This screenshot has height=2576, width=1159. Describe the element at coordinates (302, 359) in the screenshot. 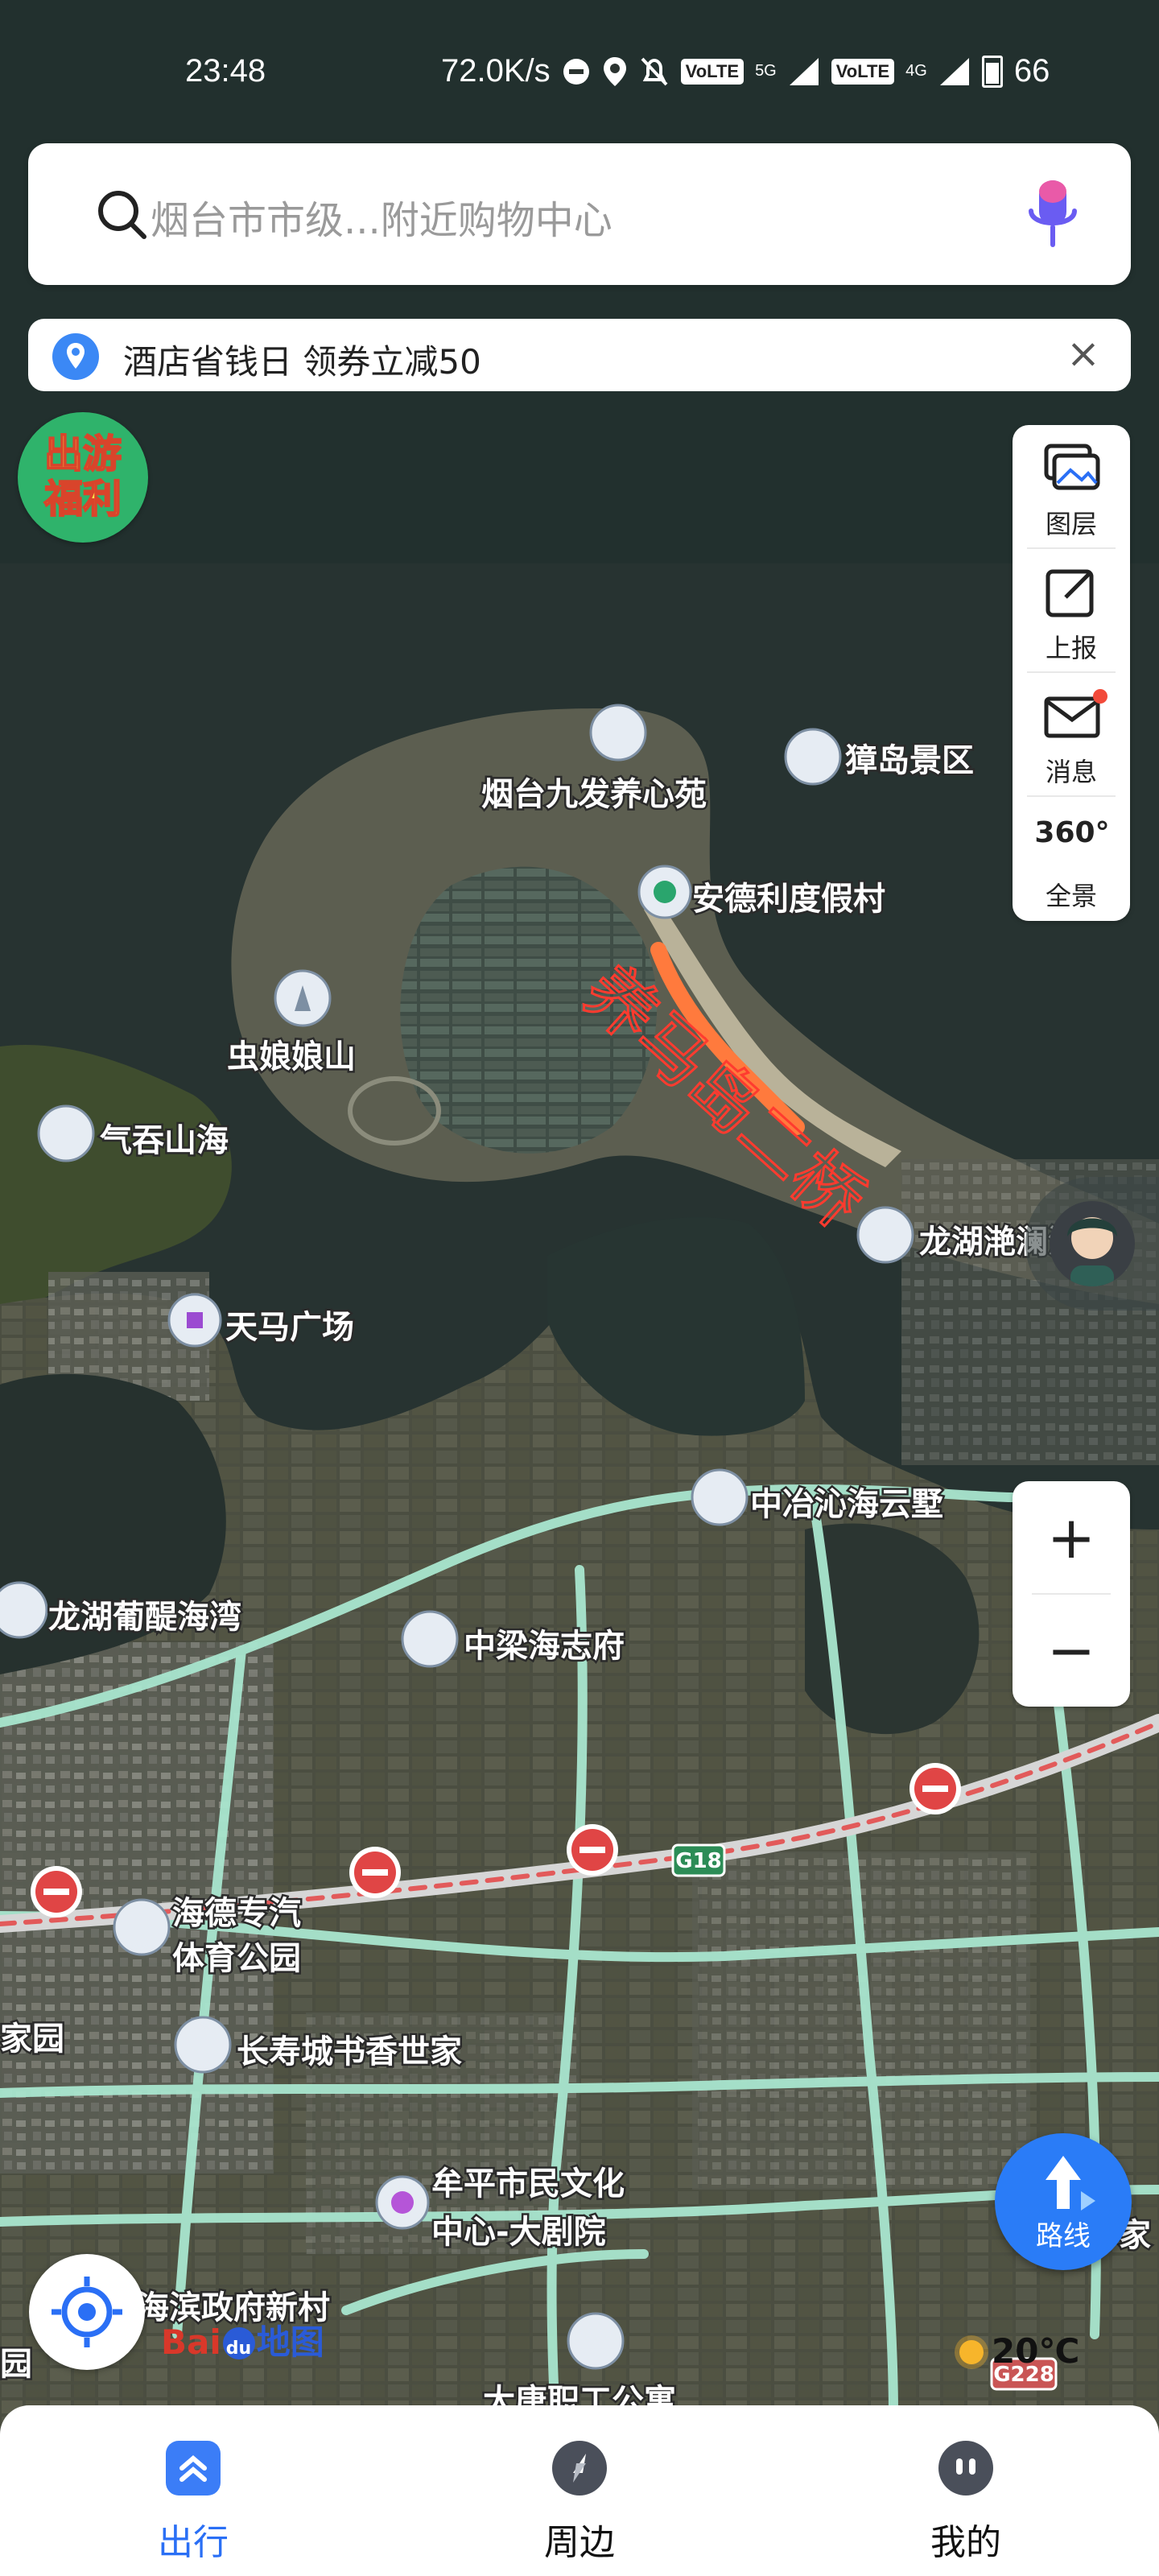

I see `promo-text: 酒店省钱日 领券立减50` at that location.